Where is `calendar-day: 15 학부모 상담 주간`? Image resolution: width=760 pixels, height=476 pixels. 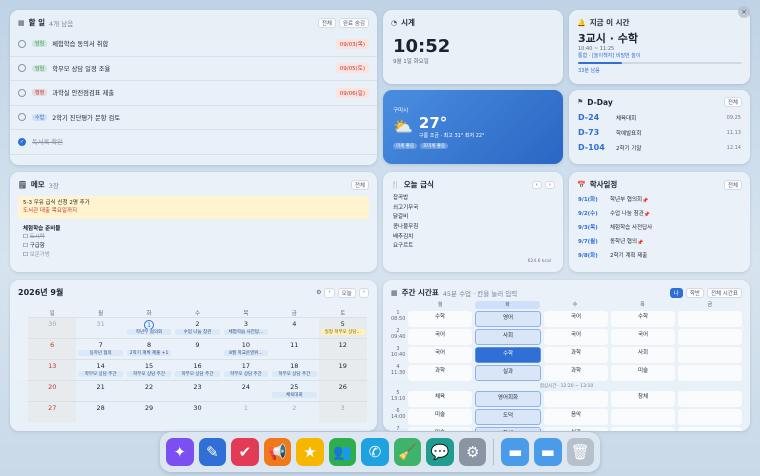 calendar-day: 15 학부모 상담 주간 is located at coordinates (149, 370).